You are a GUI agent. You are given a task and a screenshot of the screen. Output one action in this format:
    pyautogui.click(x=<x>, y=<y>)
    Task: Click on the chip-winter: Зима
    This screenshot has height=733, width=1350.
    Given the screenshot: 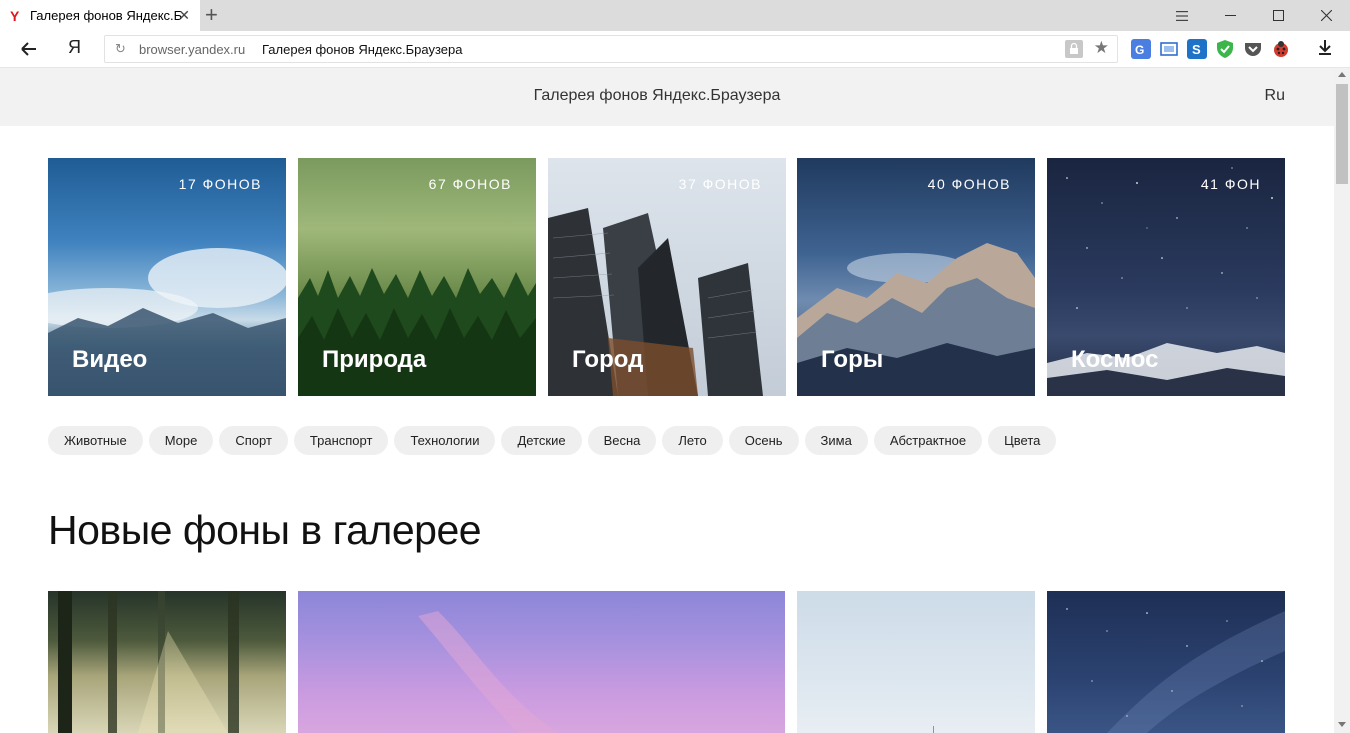 What is the action you would take?
    pyautogui.click(x=836, y=440)
    